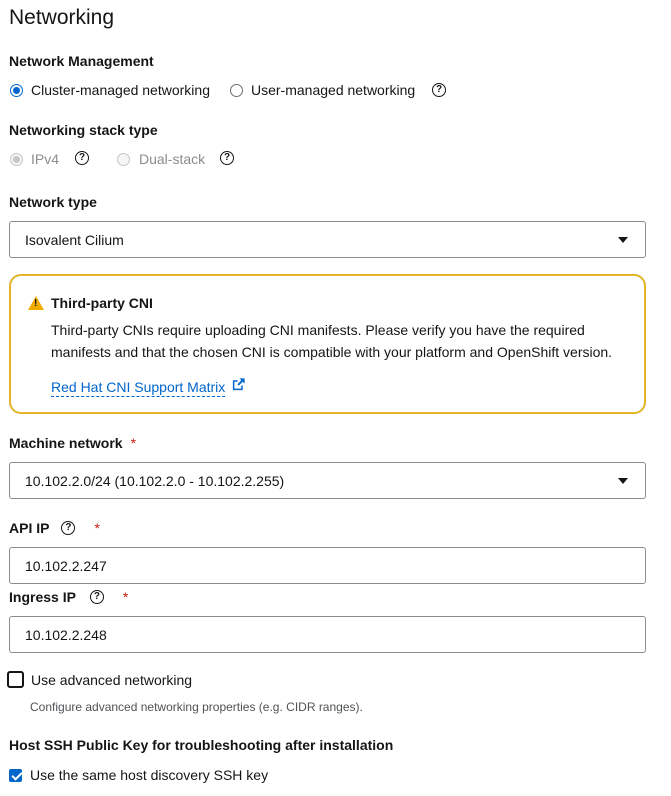 Image resolution: width=671 pixels, height=796 pixels. I want to click on radio-dual-stack: Dual-stack, so click(161, 159).